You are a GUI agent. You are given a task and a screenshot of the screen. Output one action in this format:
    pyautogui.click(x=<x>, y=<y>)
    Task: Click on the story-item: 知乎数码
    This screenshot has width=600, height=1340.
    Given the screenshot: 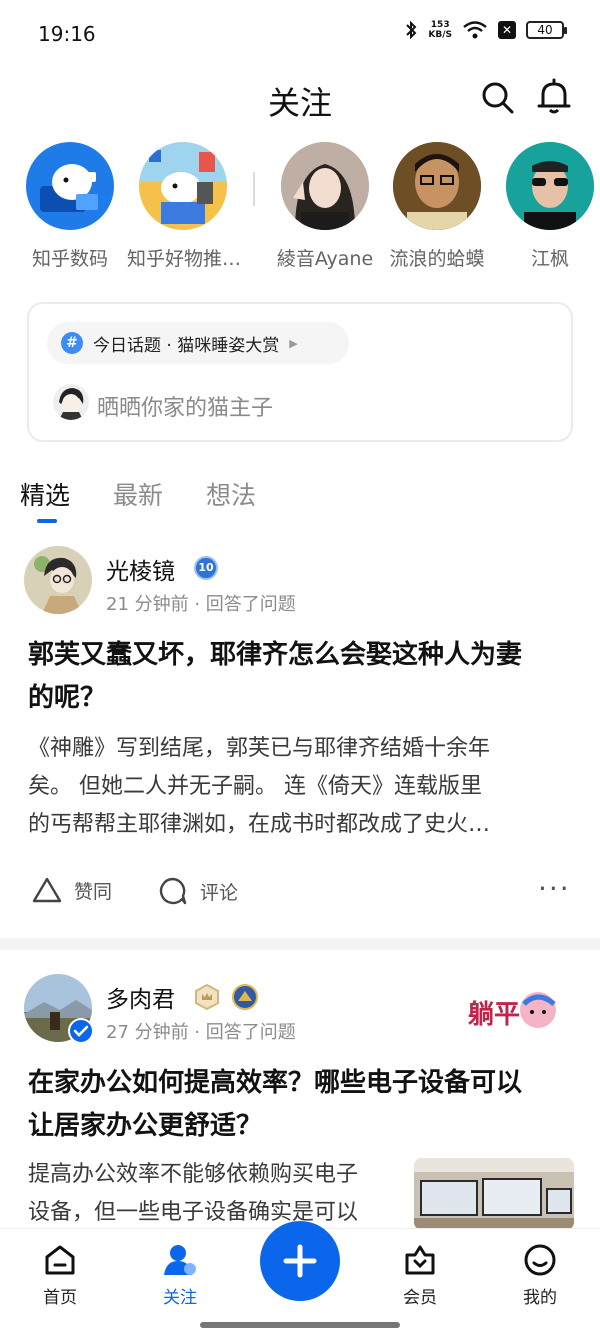 What is the action you would take?
    pyautogui.click(x=70, y=206)
    